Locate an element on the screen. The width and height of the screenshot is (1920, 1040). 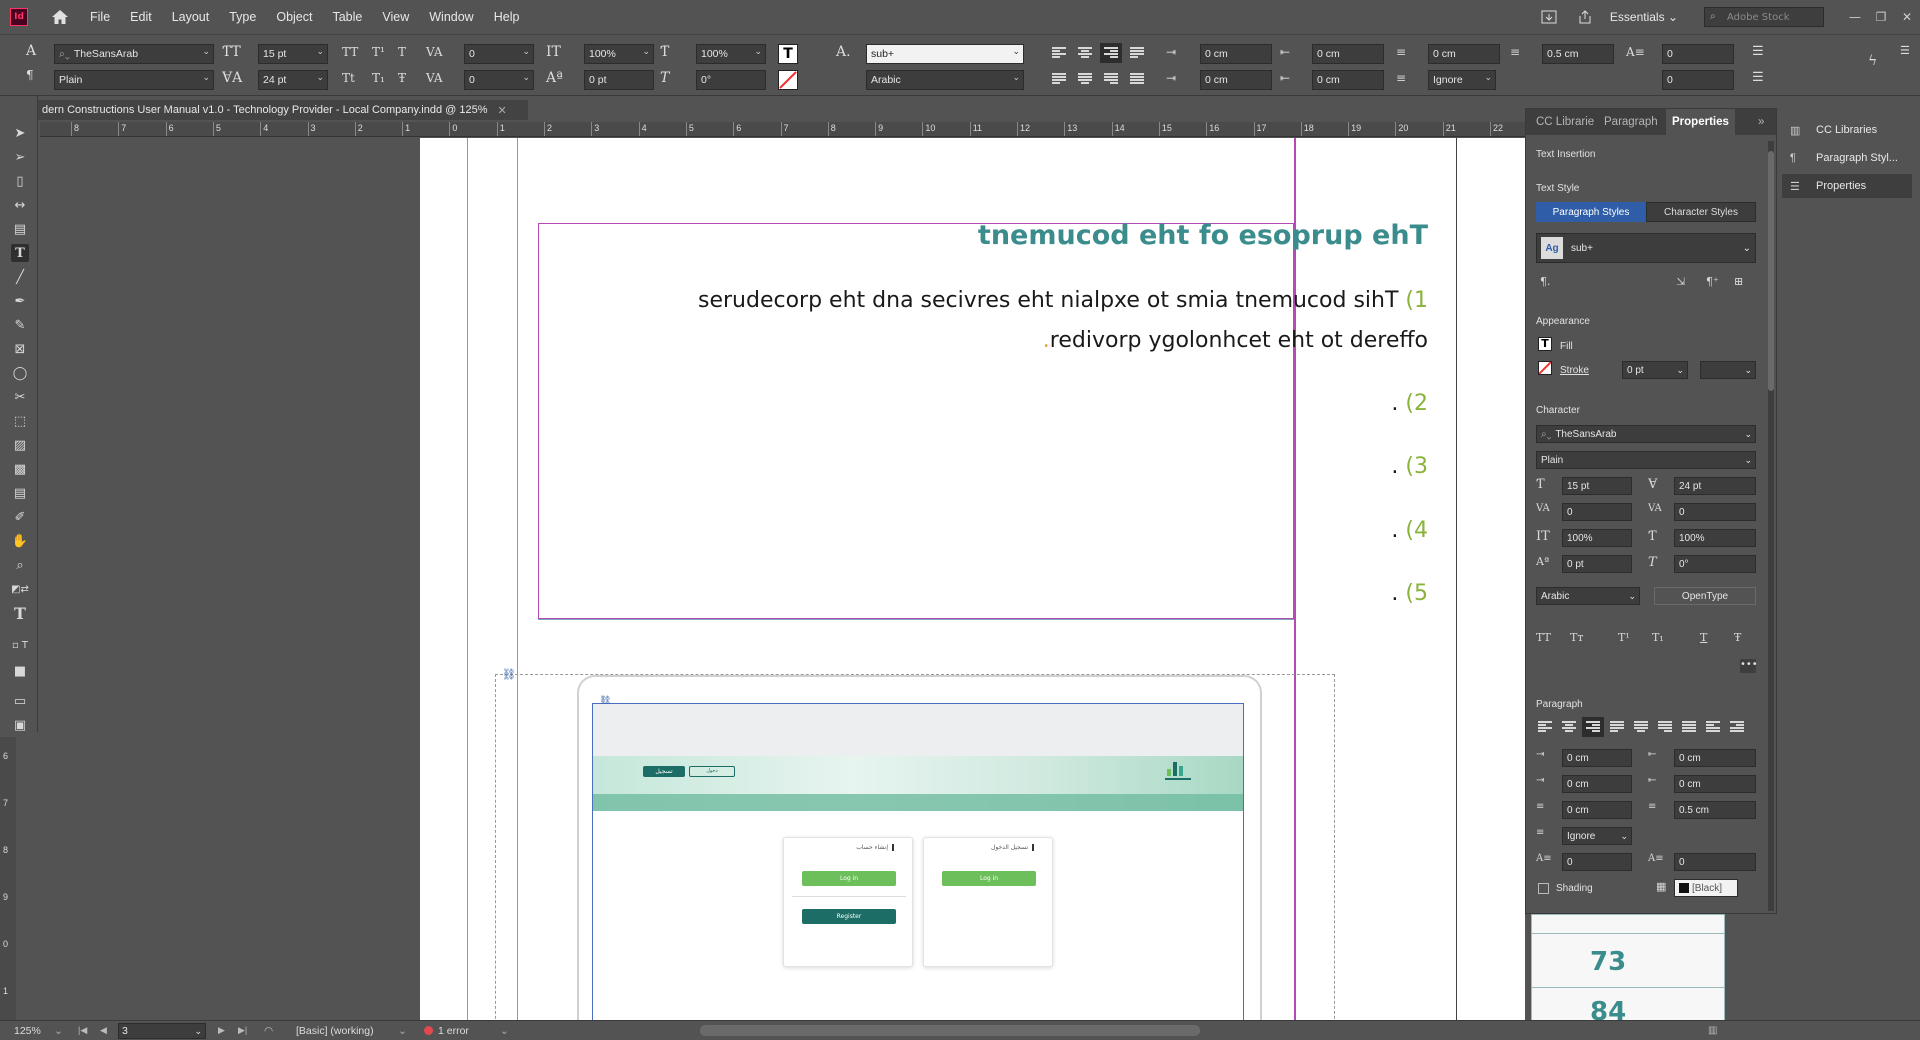
panel-scrollbar is located at coordinates (1771, 526).